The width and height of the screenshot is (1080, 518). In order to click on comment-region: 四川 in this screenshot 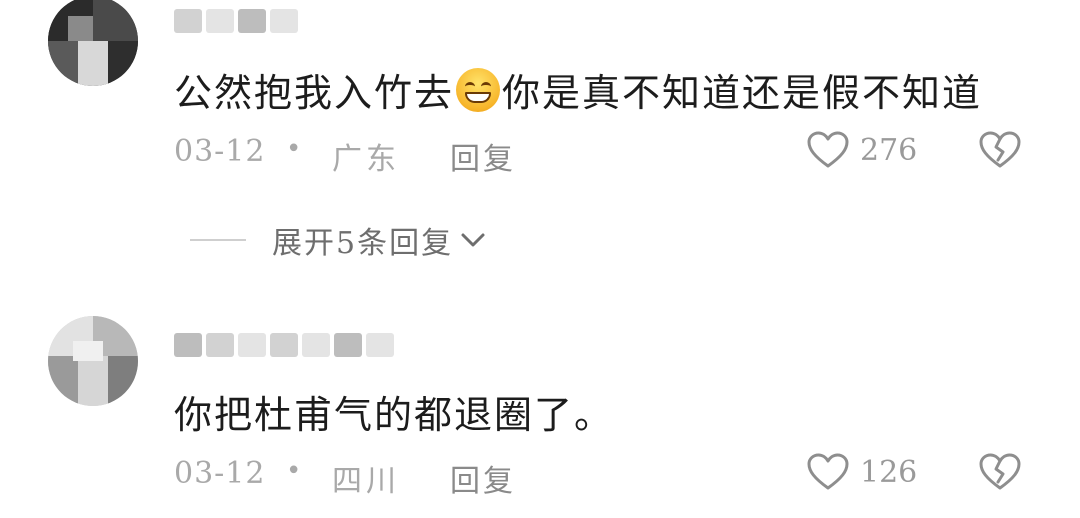, I will do `click(366, 481)`.